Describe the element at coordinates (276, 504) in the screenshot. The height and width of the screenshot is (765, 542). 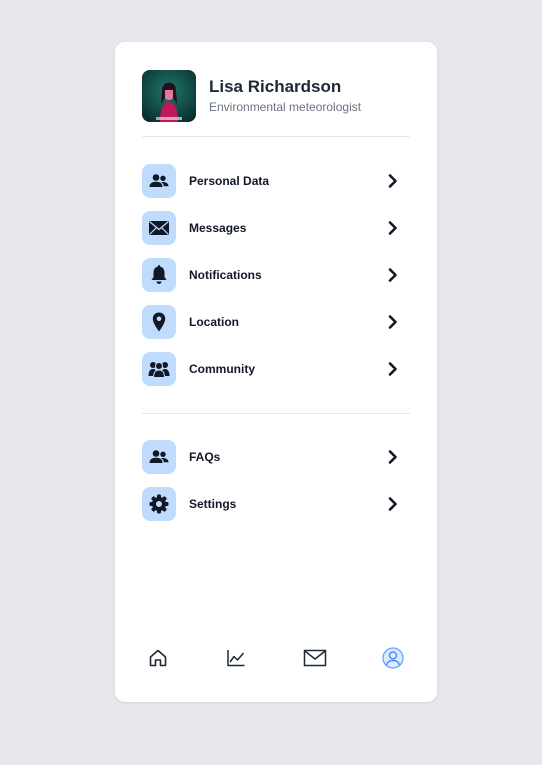
I see `menu-item-settings: Settings` at that location.